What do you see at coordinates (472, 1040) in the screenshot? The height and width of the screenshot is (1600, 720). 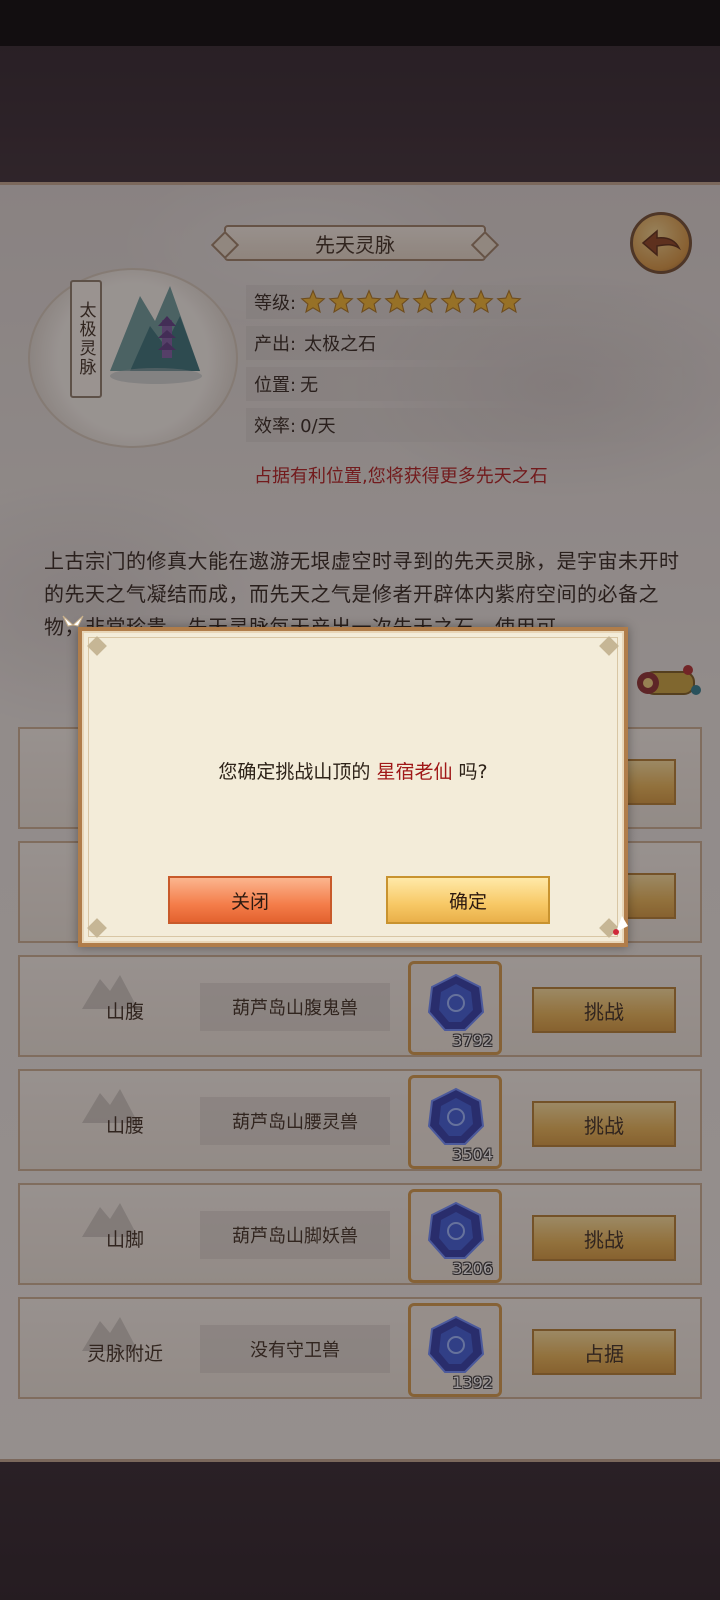 I see `gem-count: 3792` at bounding box center [472, 1040].